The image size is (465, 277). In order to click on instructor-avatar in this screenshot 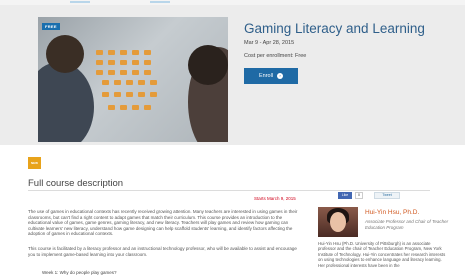, I will do `click(338, 222)`.